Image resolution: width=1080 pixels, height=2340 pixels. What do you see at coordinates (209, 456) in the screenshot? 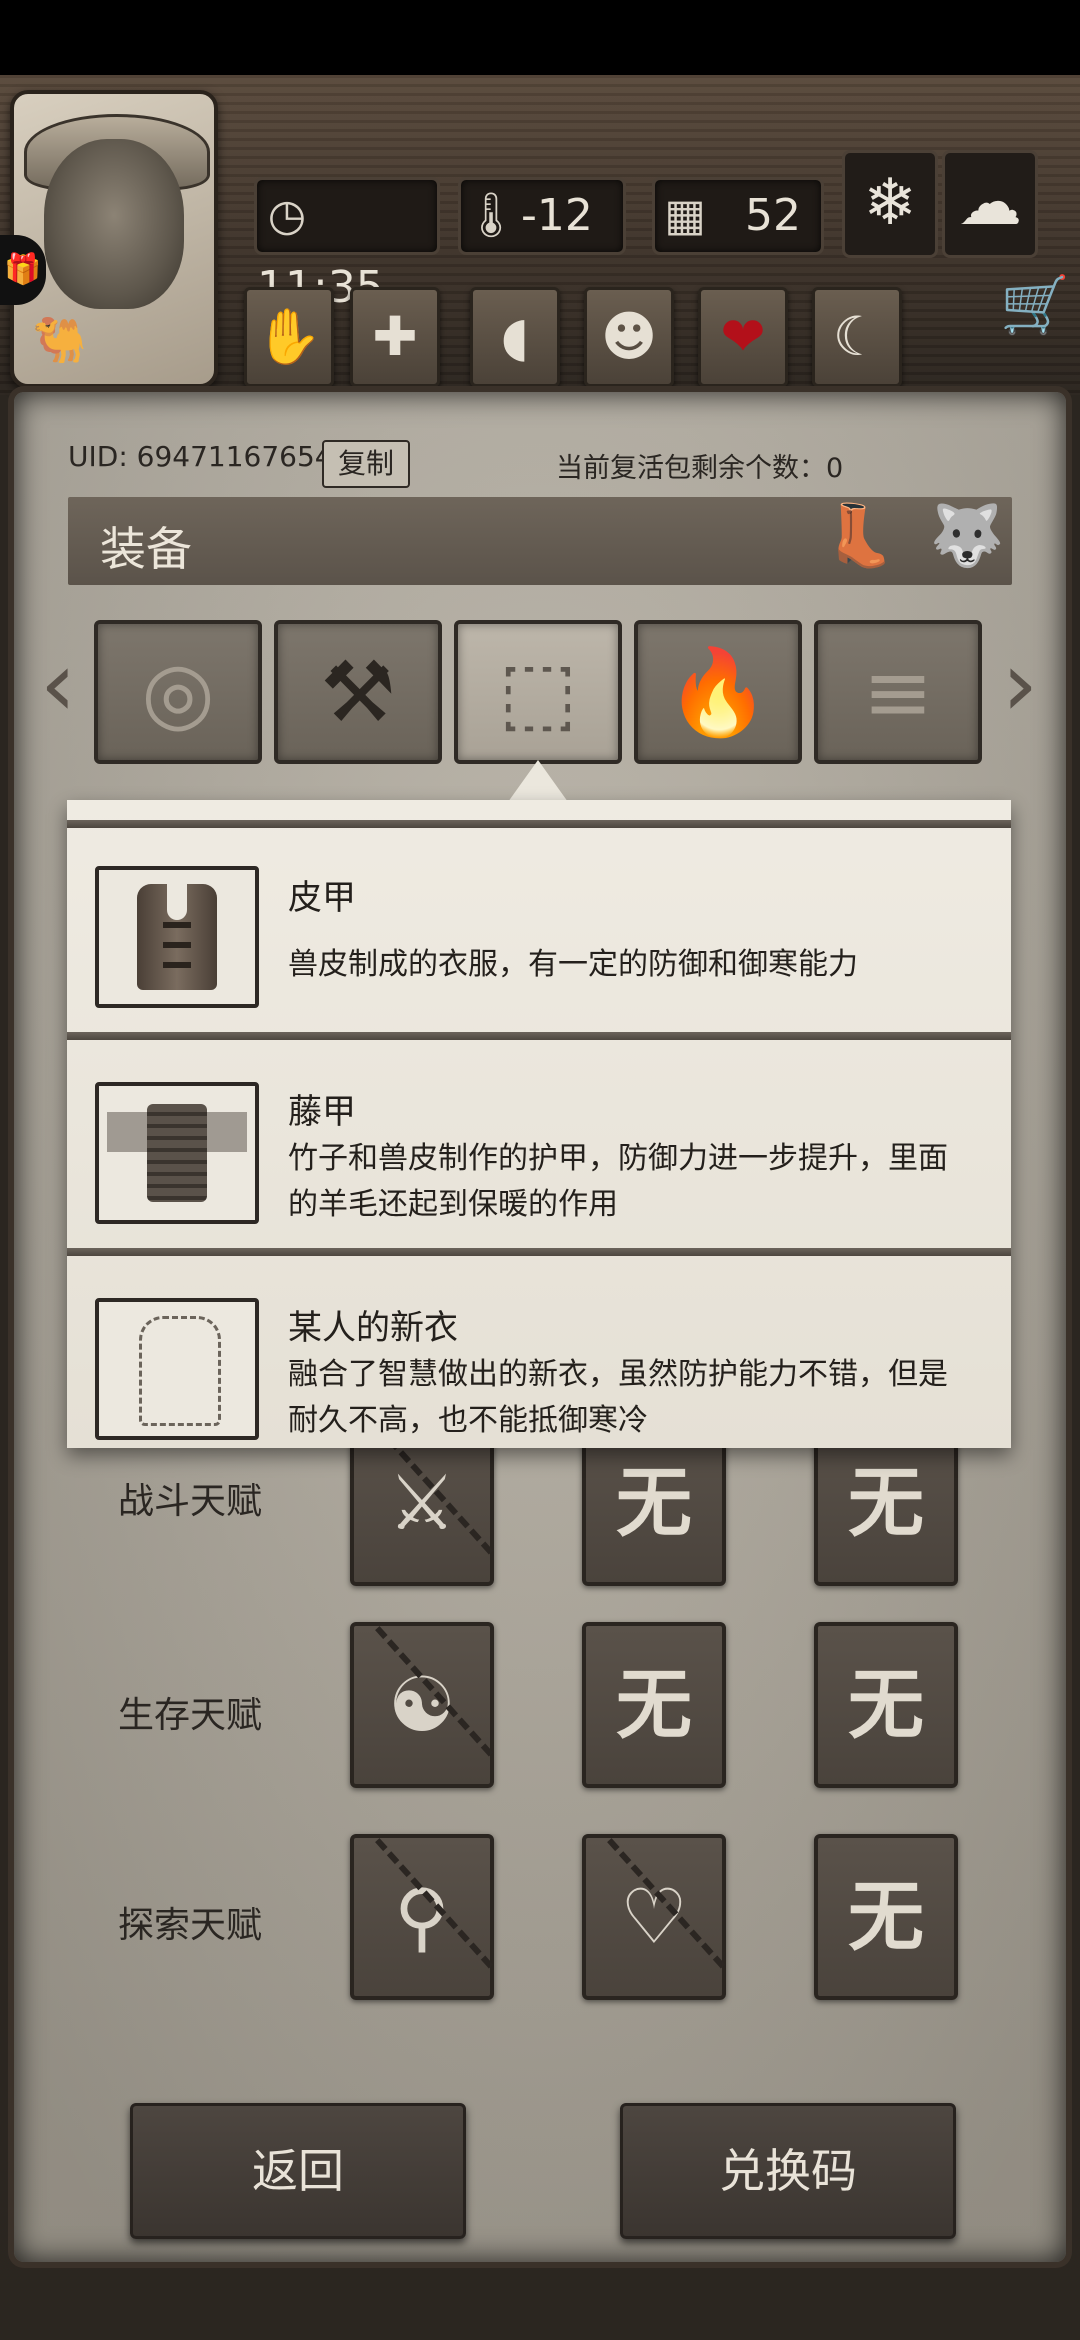
I see `uid-label: UID: 694711676540` at bounding box center [209, 456].